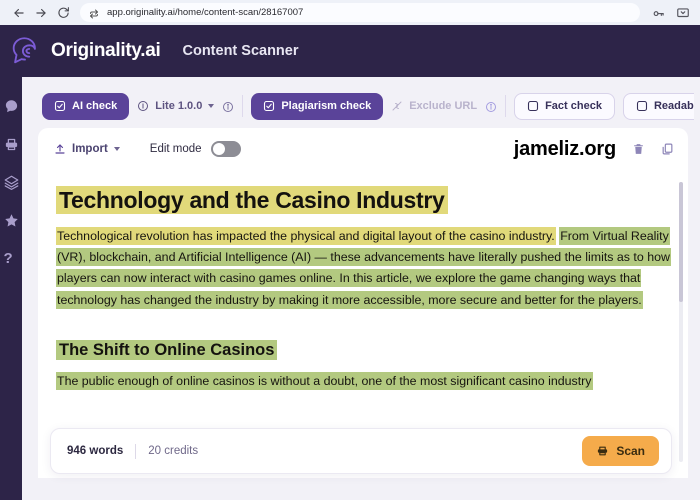 Image resolution: width=700 pixels, height=500 pixels. I want to click on page-bottom-strip, so click(361, 489).